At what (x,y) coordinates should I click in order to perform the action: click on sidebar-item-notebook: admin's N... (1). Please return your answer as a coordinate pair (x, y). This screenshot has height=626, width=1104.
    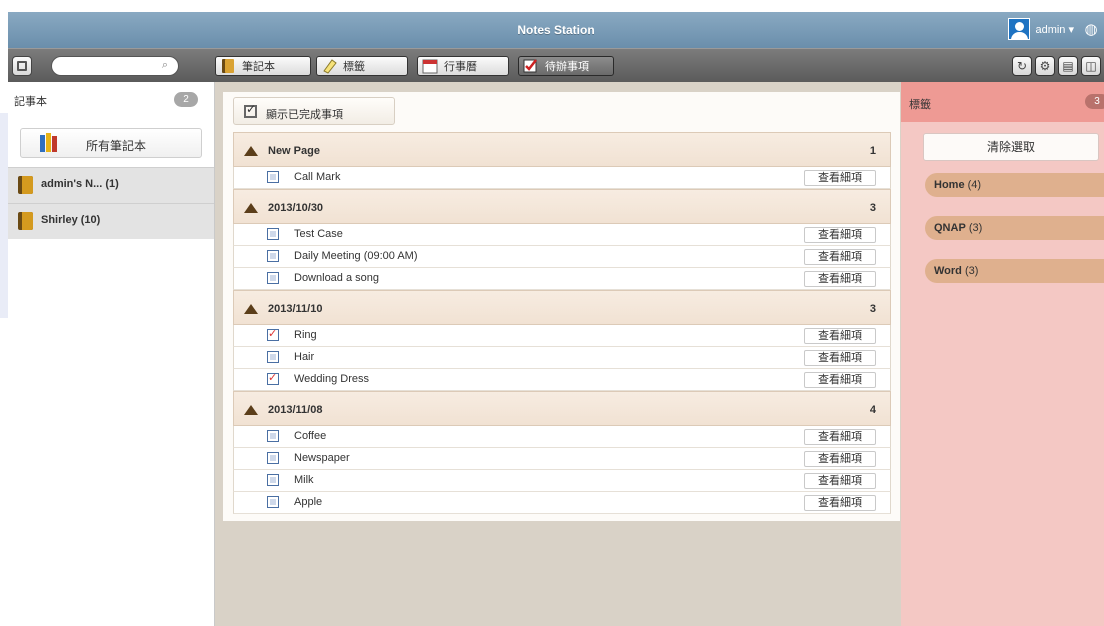
    Looking at the image, I should click on (111, 185).